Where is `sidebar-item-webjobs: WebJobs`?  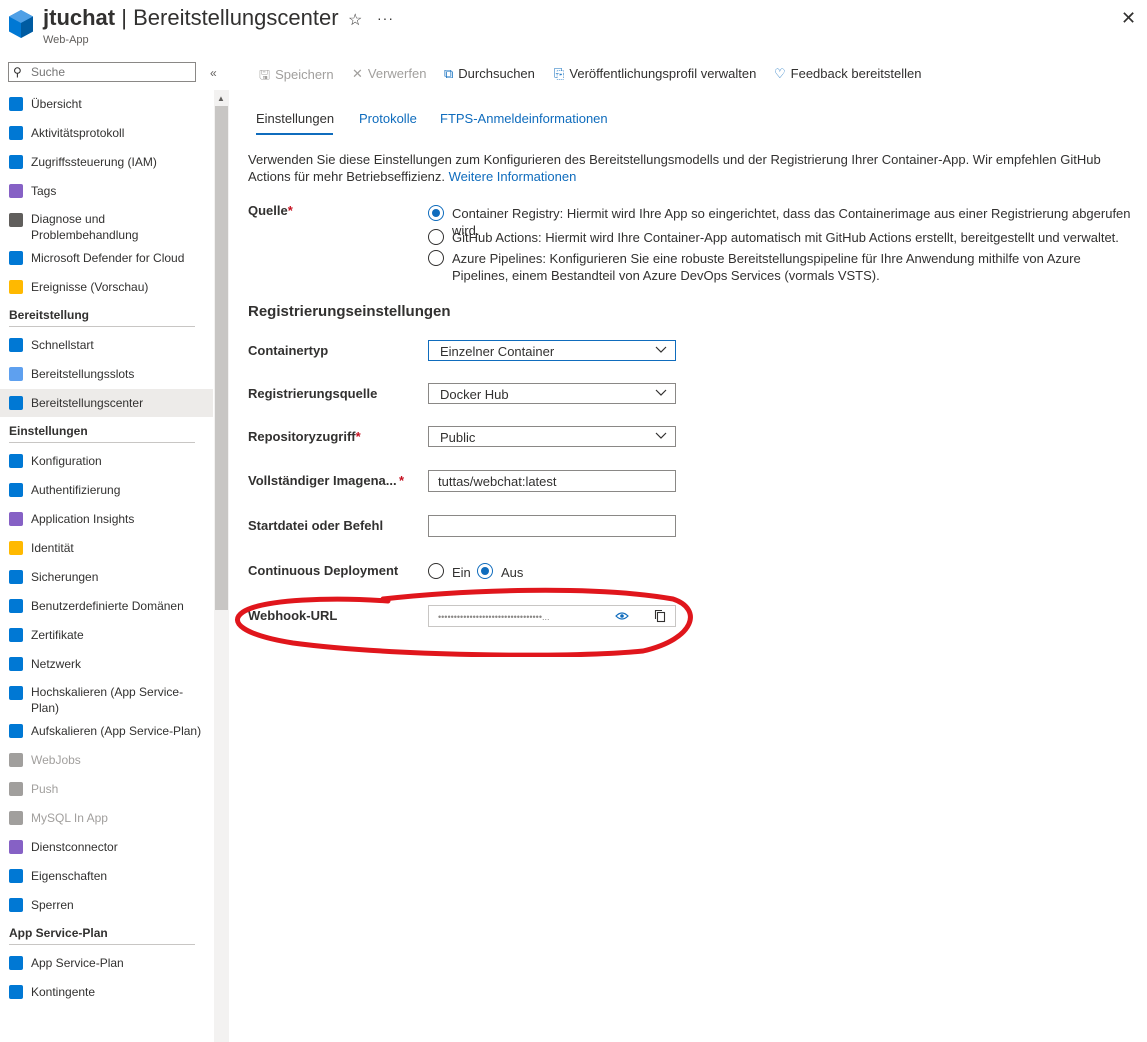 sidebar-item-webjobs: WebJobs is located at coordinates (106, 760).